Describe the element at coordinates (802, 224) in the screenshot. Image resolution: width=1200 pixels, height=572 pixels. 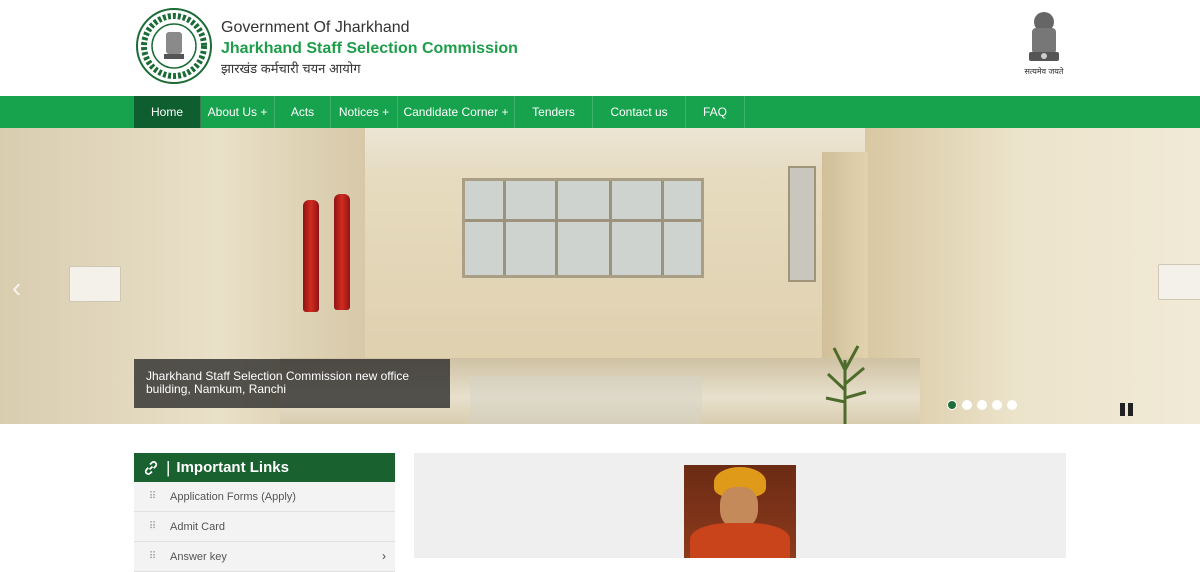
I see `slide-image-side-window` at that location.